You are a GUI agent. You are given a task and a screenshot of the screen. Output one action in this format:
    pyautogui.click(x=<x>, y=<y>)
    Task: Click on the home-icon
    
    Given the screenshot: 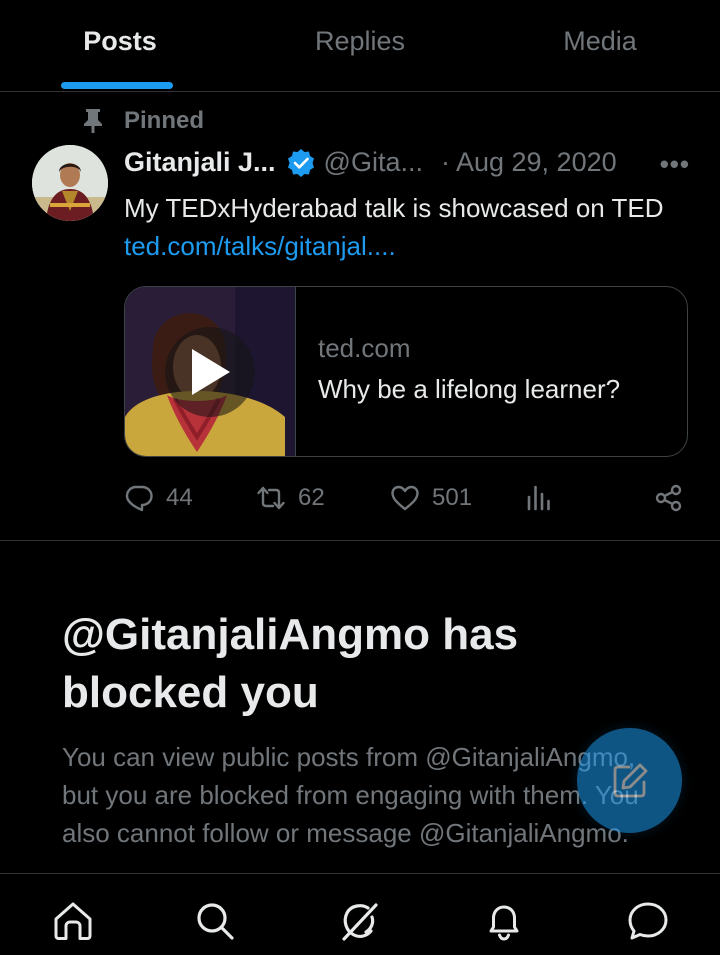 What is the action you would take?
    pyautogui.click(x=73, y=921)
    